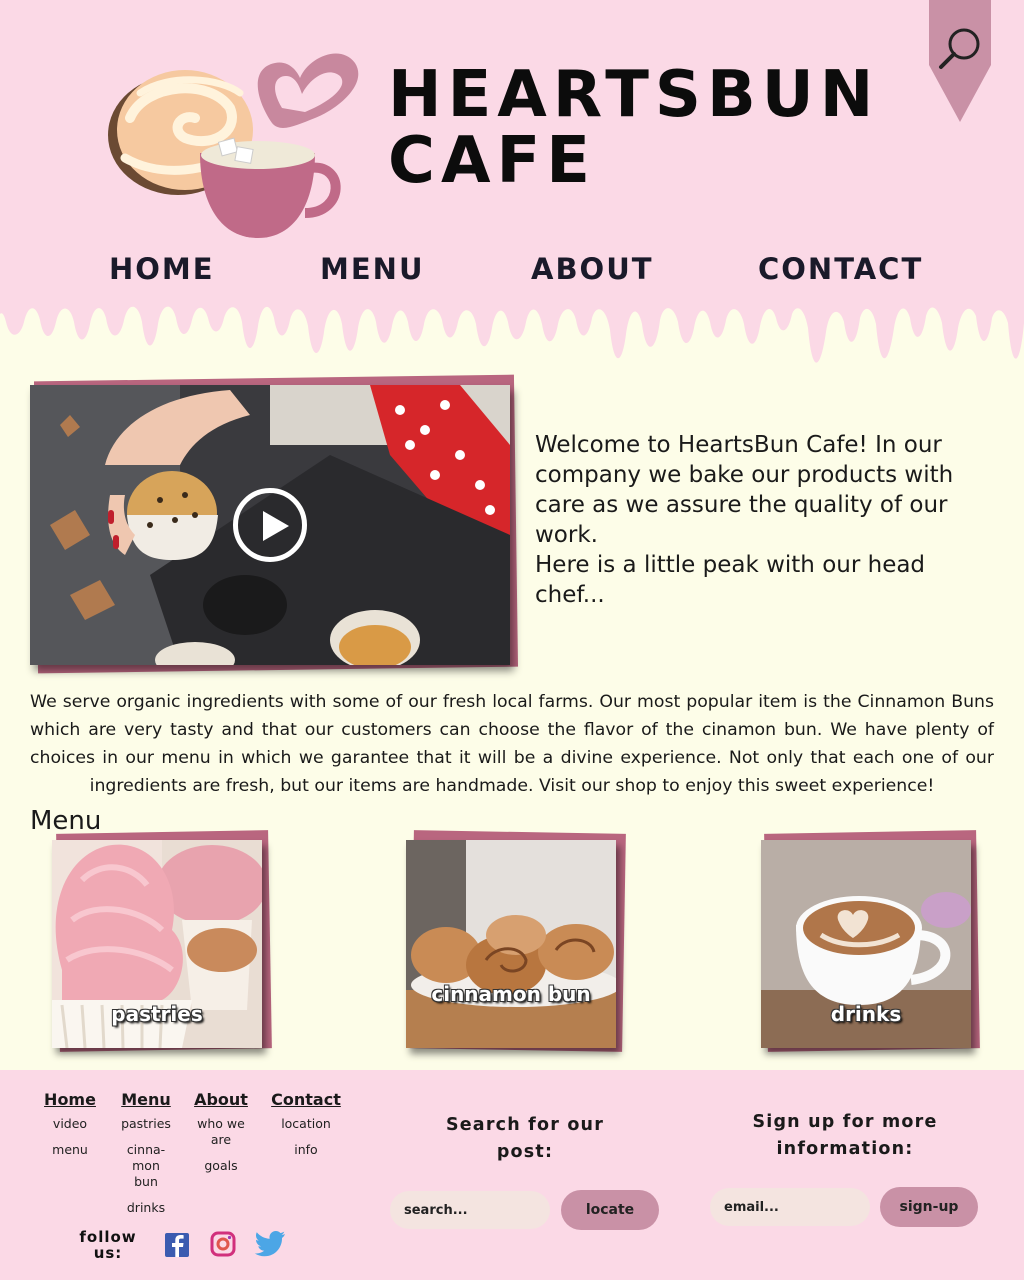  Describe the element at coordinates (108, 1245) in the screenshot. I see `follow-us-label: follow us:` at that location.